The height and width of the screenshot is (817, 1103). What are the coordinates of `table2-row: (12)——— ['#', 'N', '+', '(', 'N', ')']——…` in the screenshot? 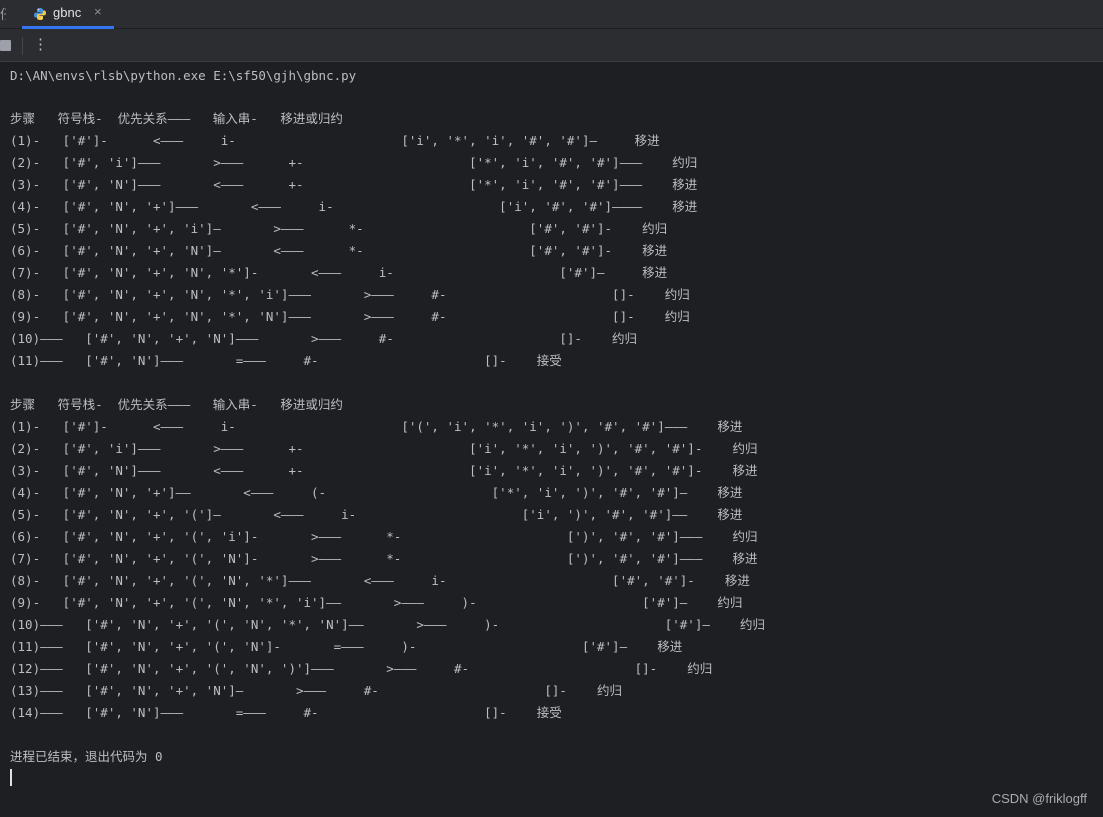 It's located at (361, 668).